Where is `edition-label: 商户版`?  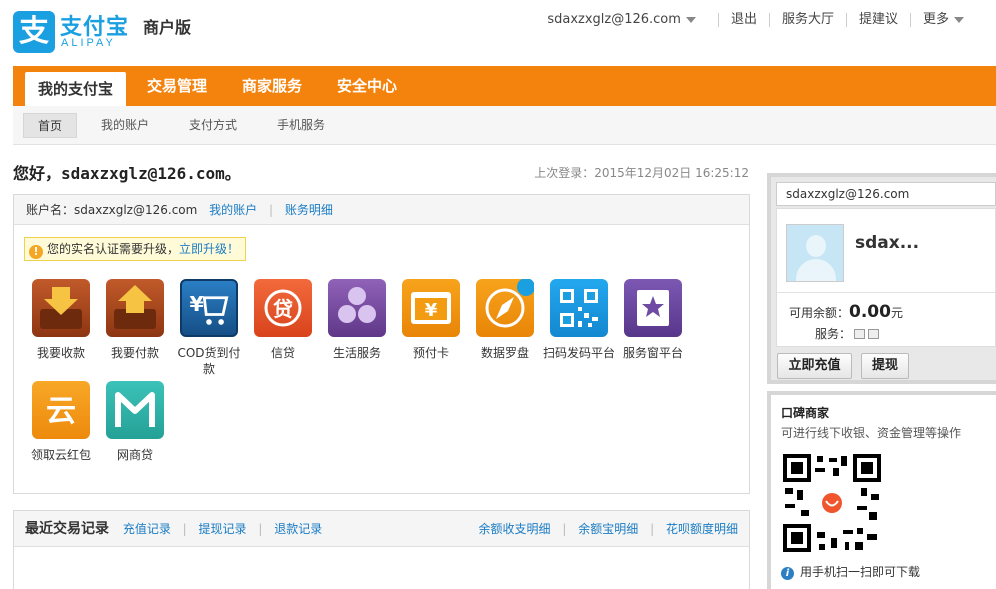
edition-label: 商户版 is located at coordinates (167, 27).